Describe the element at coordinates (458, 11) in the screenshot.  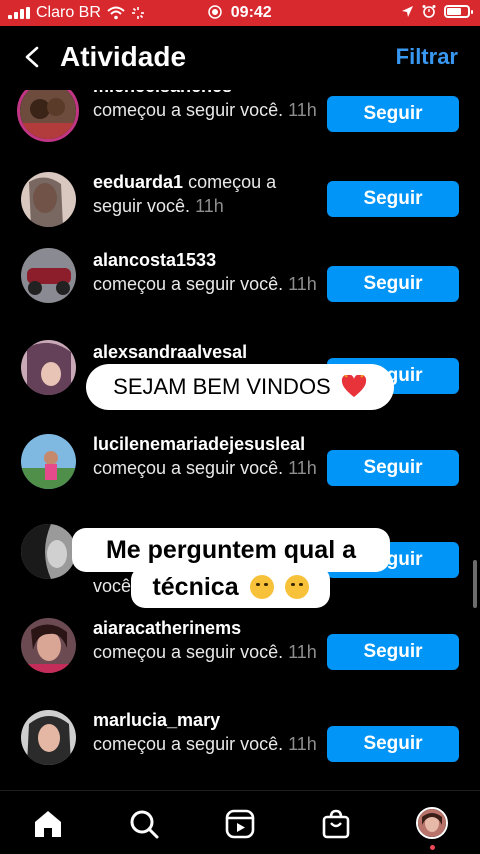
I see `battery-icon` at that location.